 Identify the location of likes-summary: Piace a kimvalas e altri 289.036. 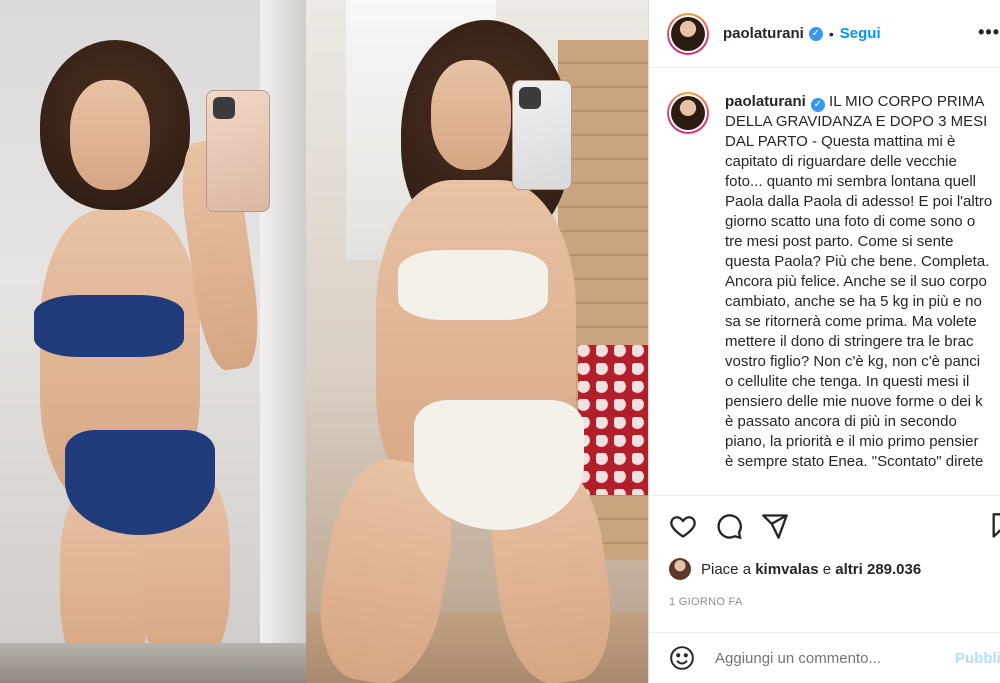
(795, 569).